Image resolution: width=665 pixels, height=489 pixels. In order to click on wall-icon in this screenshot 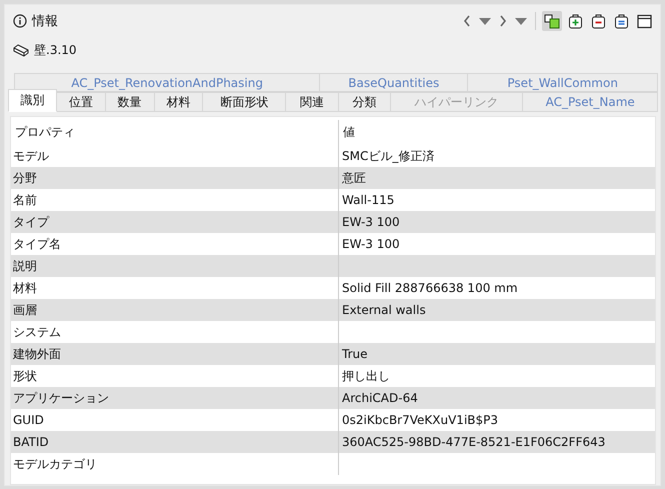, I will do `click(21, 50)`.